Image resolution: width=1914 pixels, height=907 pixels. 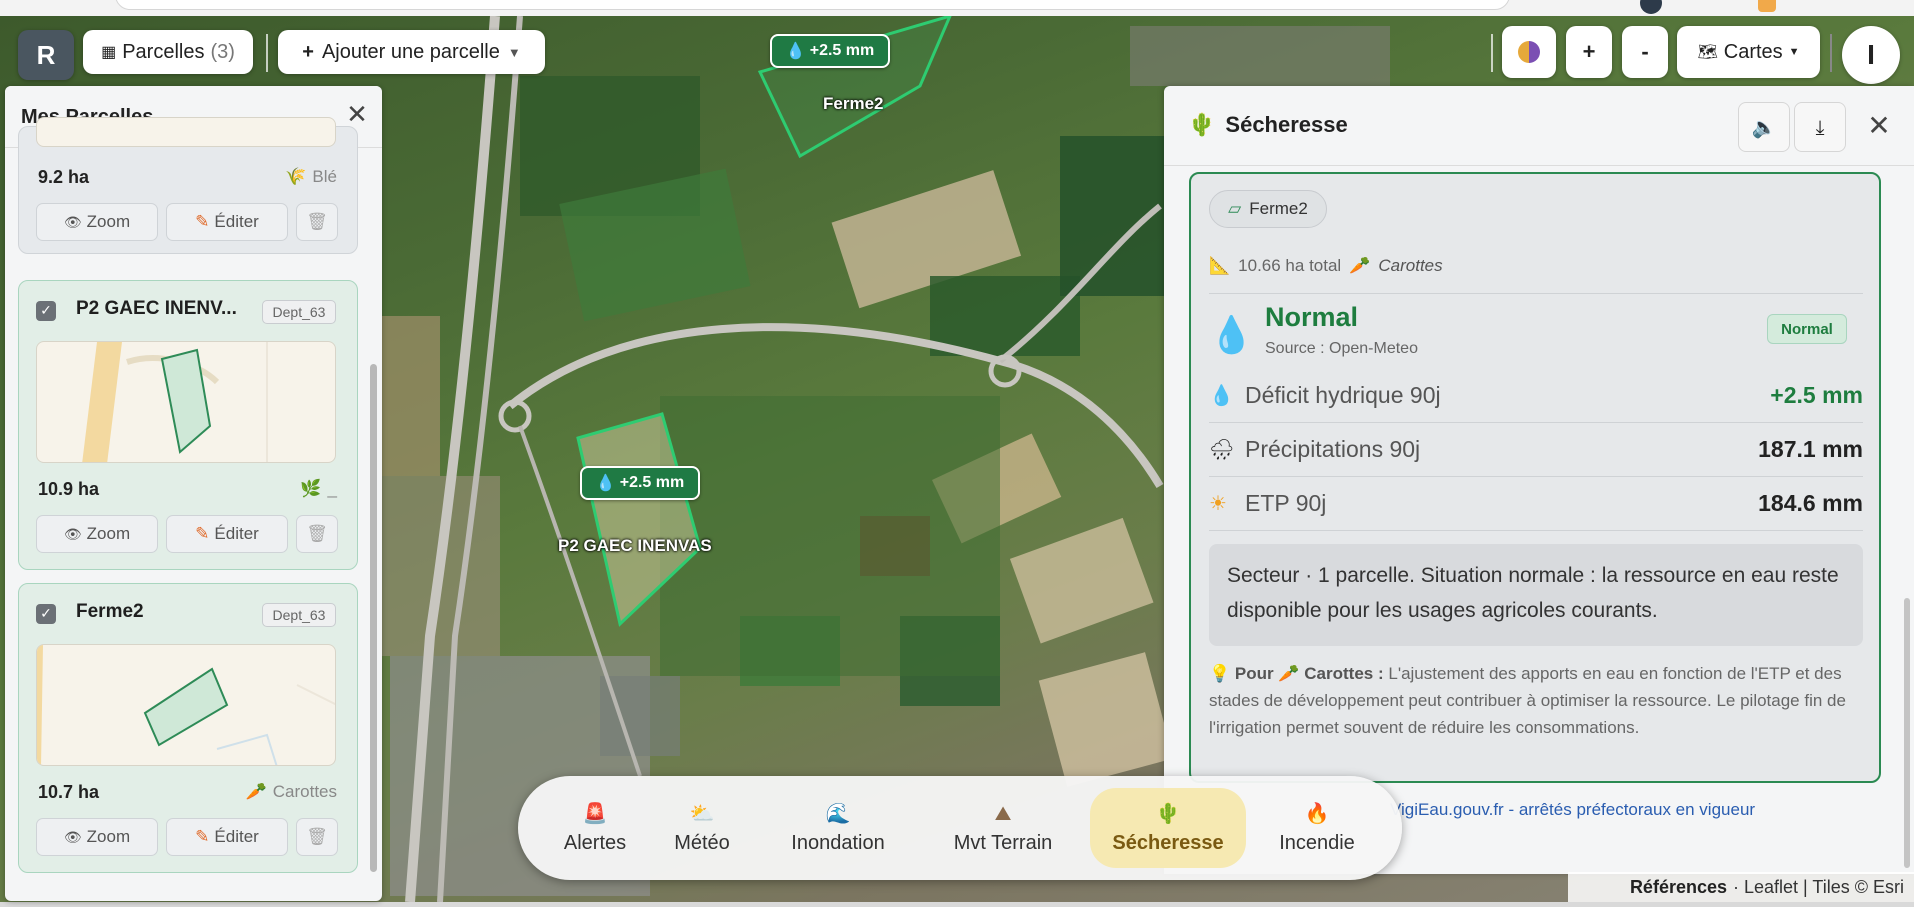 I want to click on wave-icon: 🌊, so click(x=838, y=813).